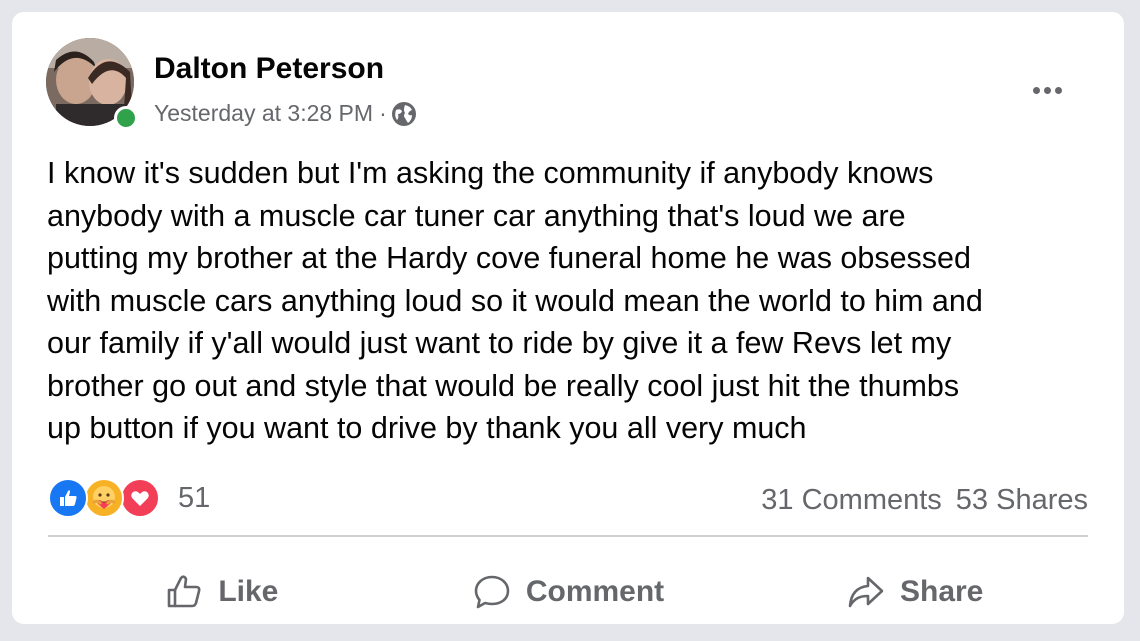 The height and width of the screenshot is (641, 1140). Describe the element at coordinates (1047, 90) in the screenshot. I see `more-options-icon` at that location.